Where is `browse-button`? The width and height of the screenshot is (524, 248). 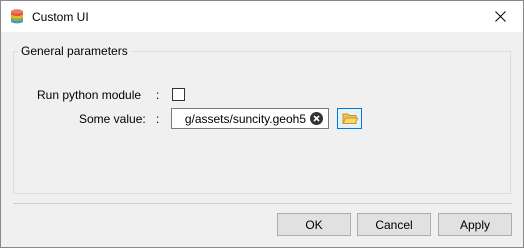
browse-button is located at coordinates (349, 118).